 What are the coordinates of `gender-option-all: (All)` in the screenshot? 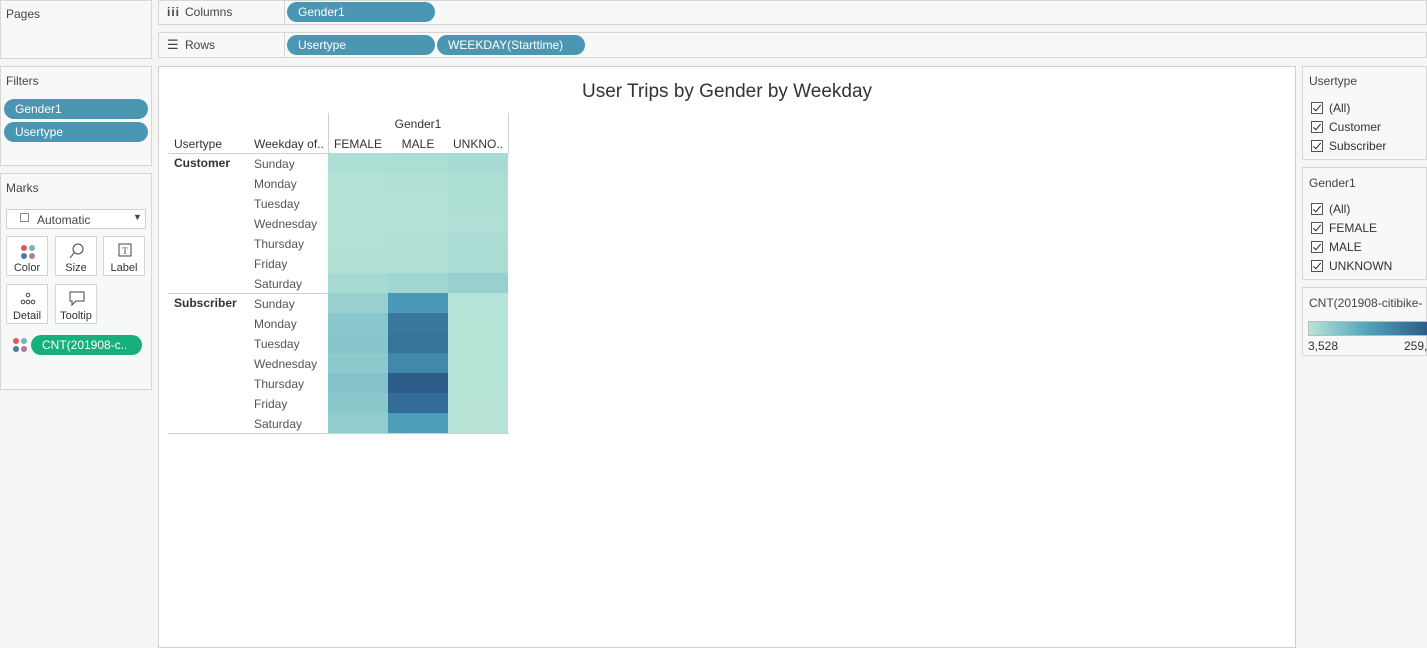 It's located at (1330, 209).